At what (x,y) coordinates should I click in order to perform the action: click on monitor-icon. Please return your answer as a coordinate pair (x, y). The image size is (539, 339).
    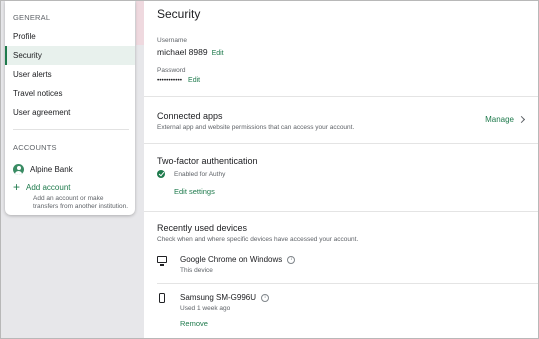
    Looking at the image, I should click on (162, 261).